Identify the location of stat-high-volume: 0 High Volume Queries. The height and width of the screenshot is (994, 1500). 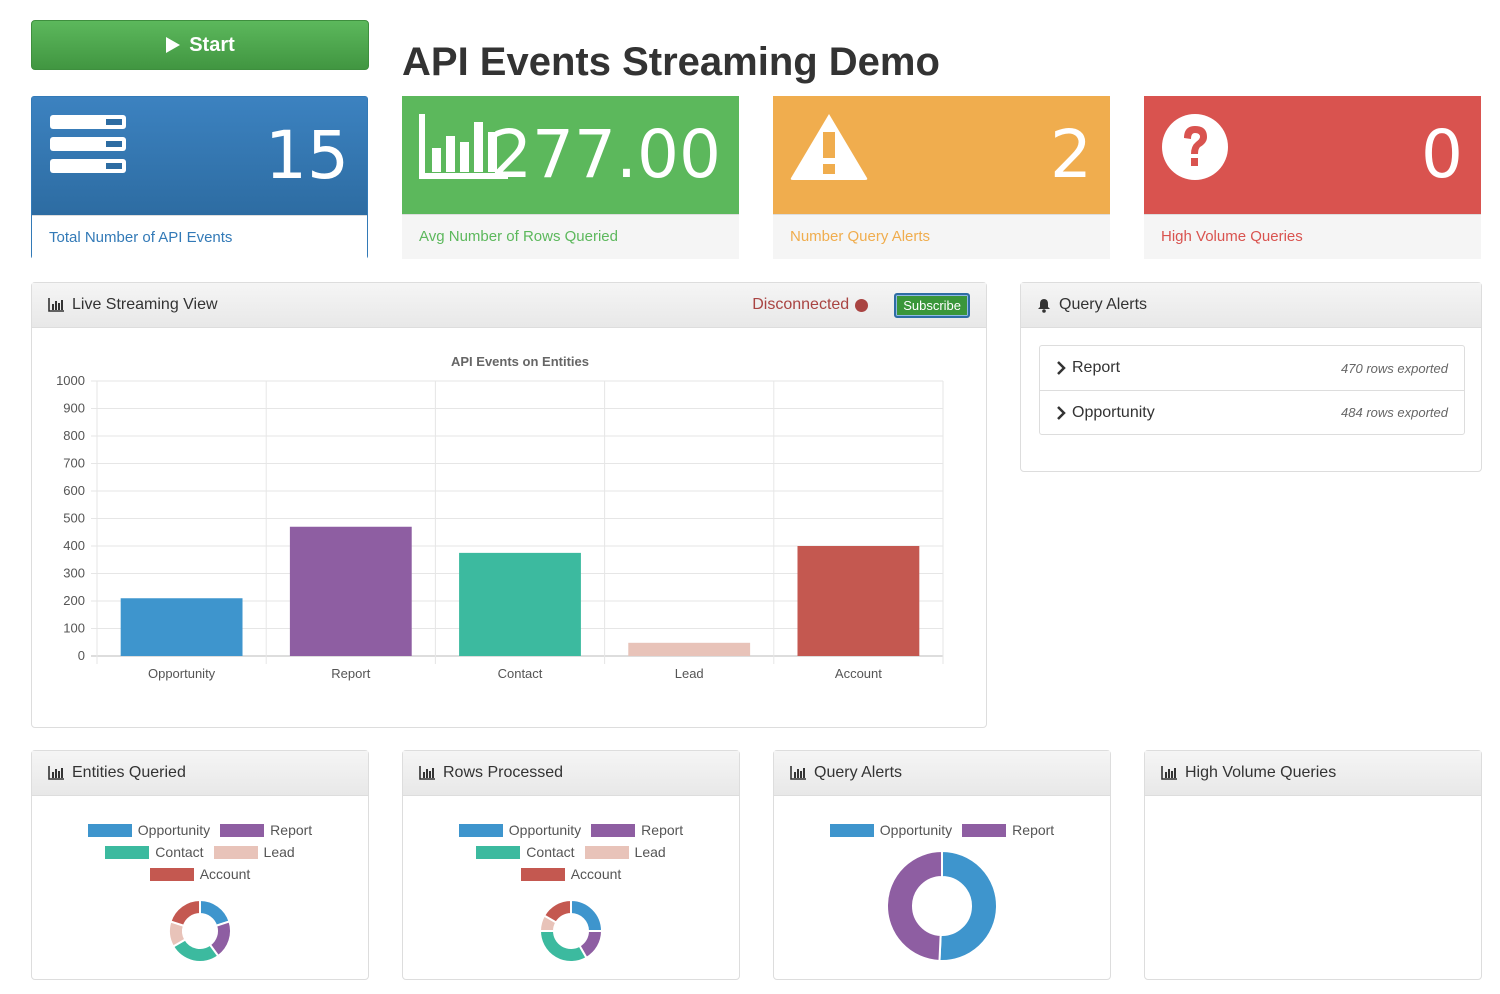
(1312, 177).